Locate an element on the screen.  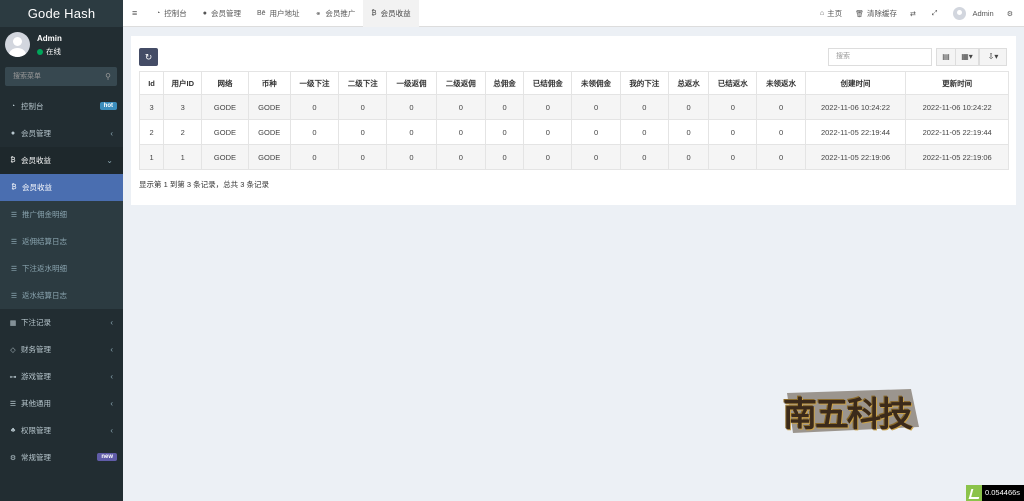
grid-icon: ▦▾ is located at coordinates (967, 56).